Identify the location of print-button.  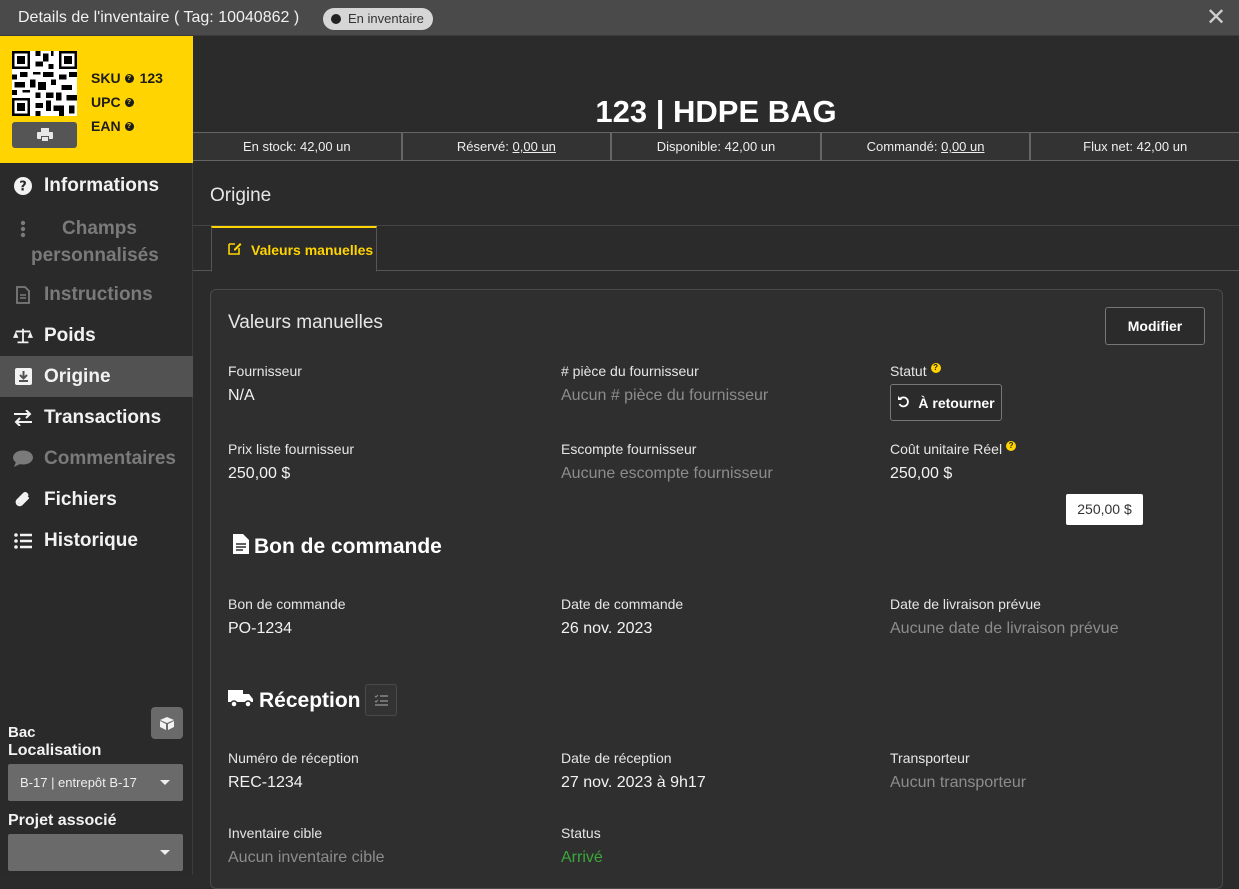
(44, 135).